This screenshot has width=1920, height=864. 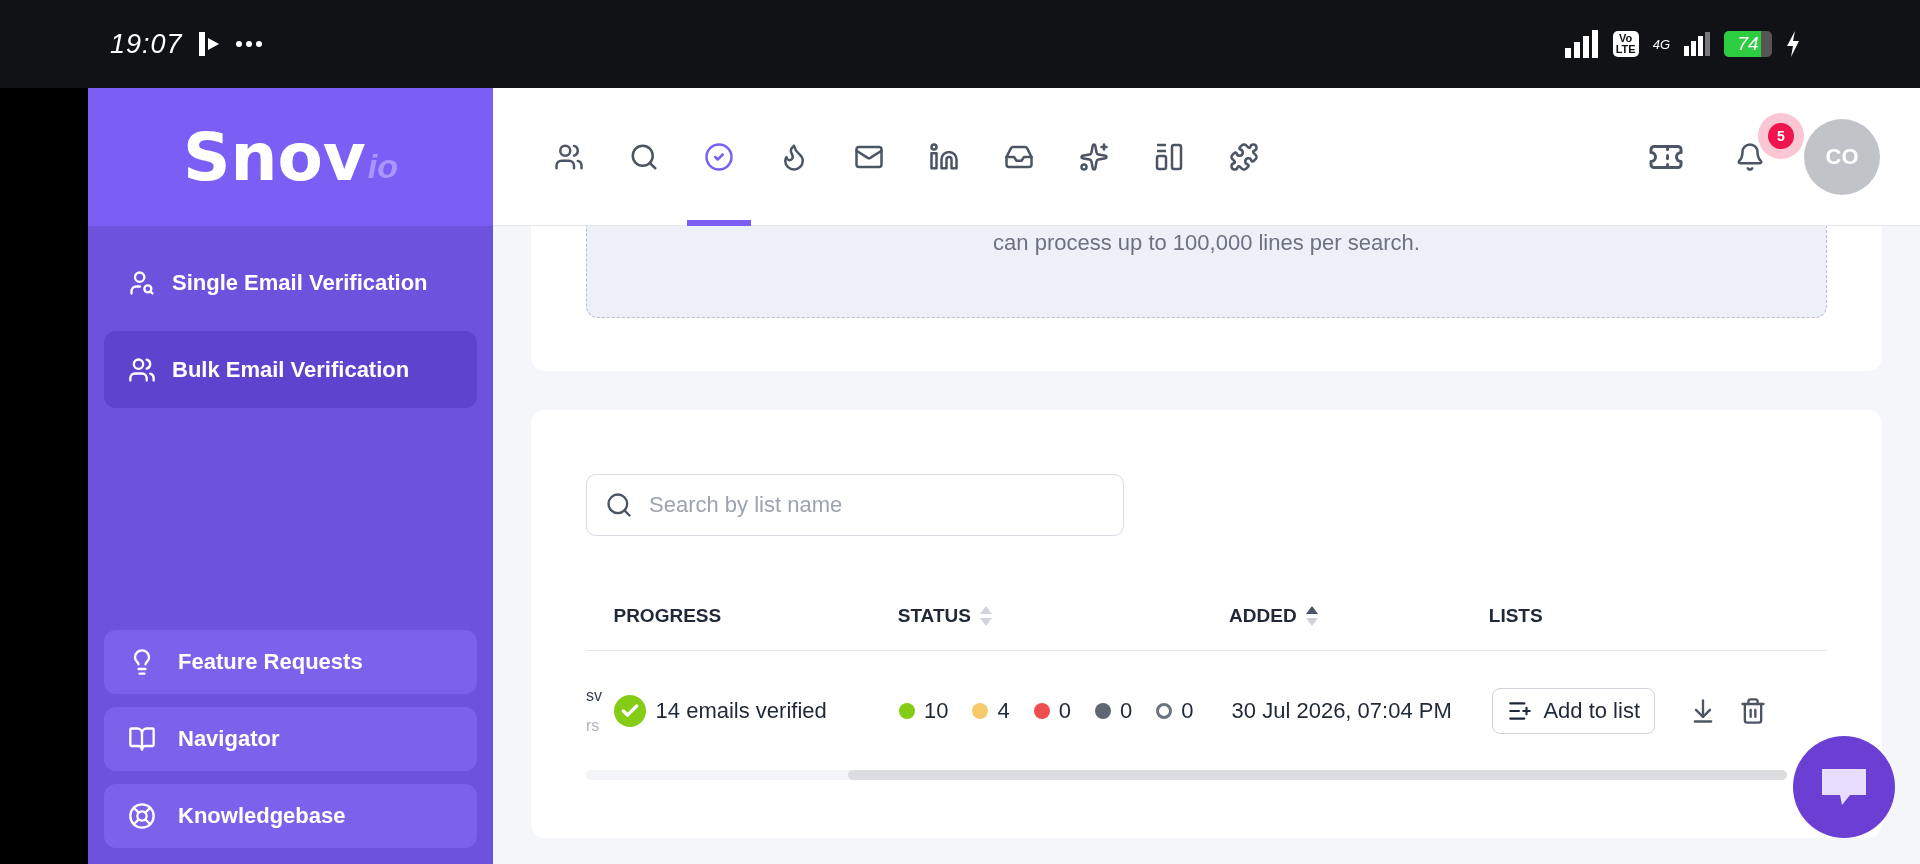 What do you see at coordinates (142, 816) in the screenshot?
I see `lifebuoy-icon` at bounding box center [142, 816].